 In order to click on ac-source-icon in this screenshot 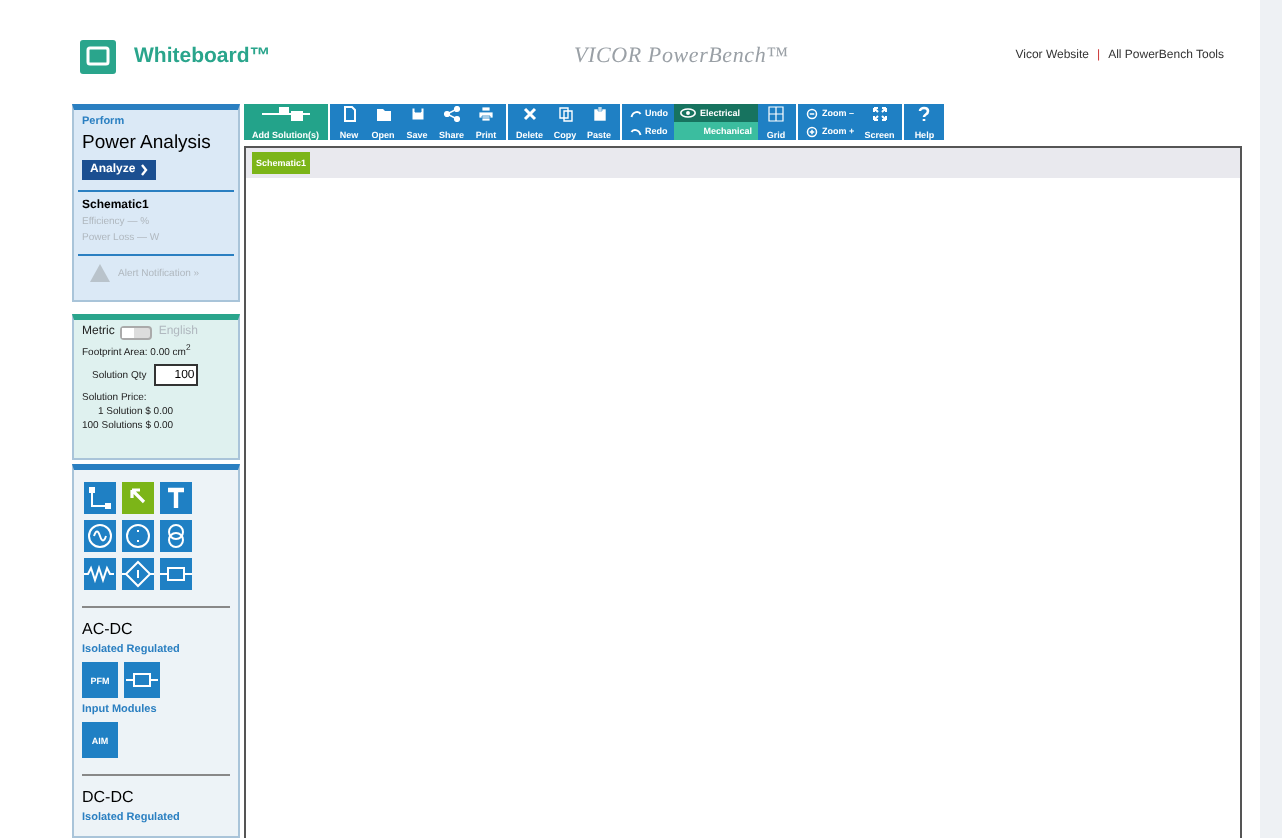, I will do `click(100, 536)`.